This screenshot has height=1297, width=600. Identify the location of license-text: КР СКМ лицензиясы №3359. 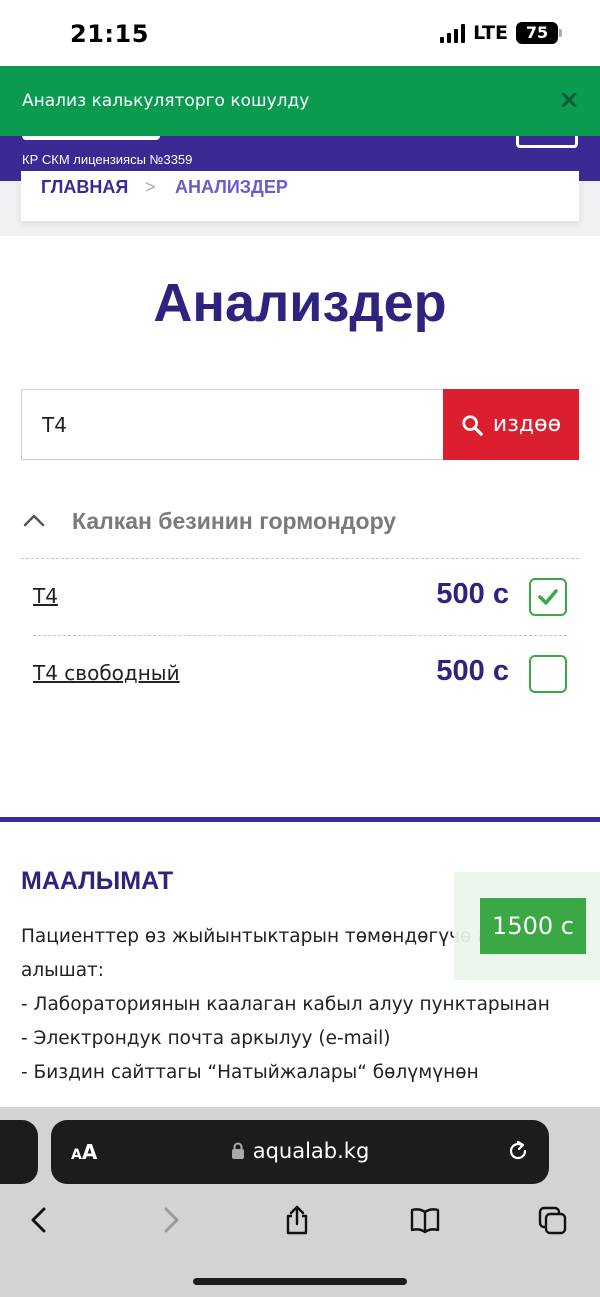
(107, 159).